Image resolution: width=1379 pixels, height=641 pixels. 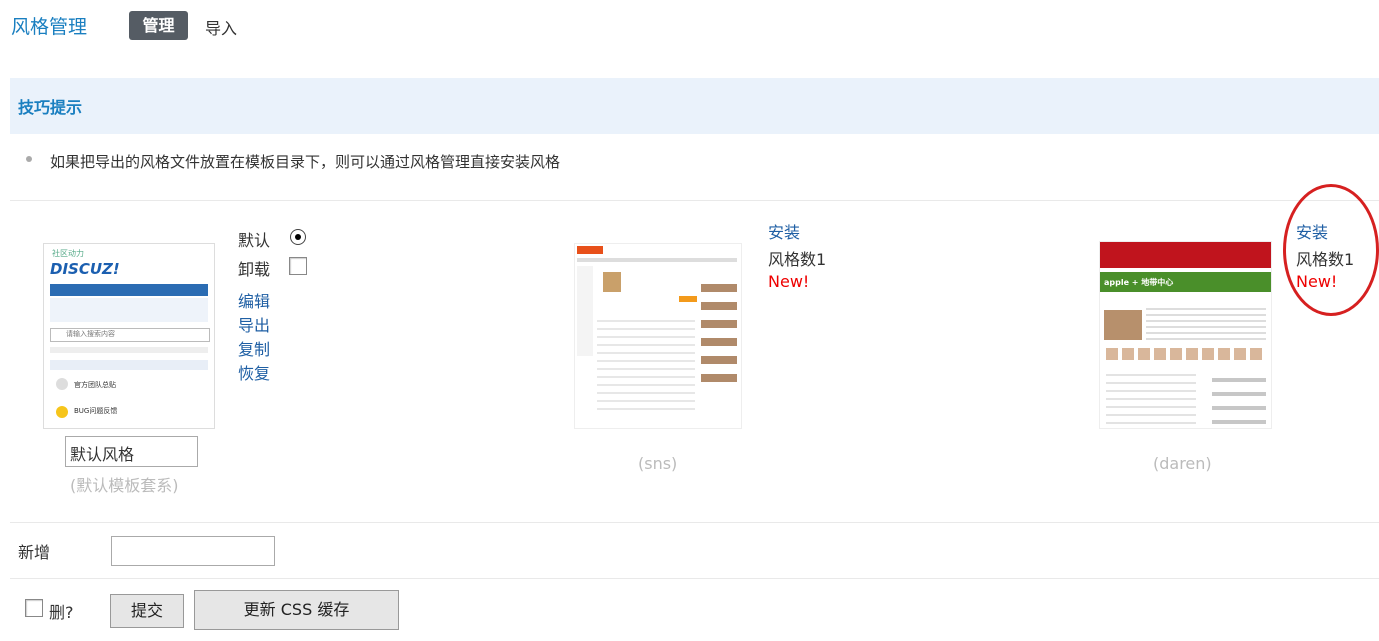 I want to click on restore-link: 恢复, so click(x=254, y=372).